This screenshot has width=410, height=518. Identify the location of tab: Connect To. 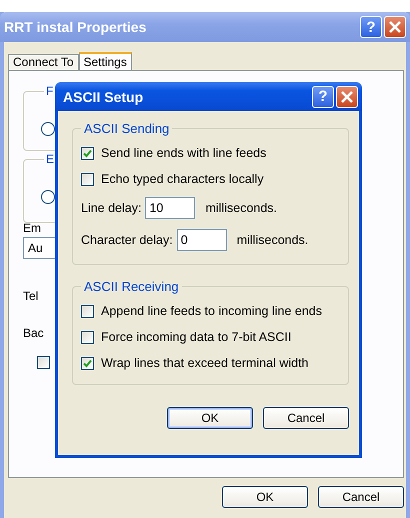
(43, 62).